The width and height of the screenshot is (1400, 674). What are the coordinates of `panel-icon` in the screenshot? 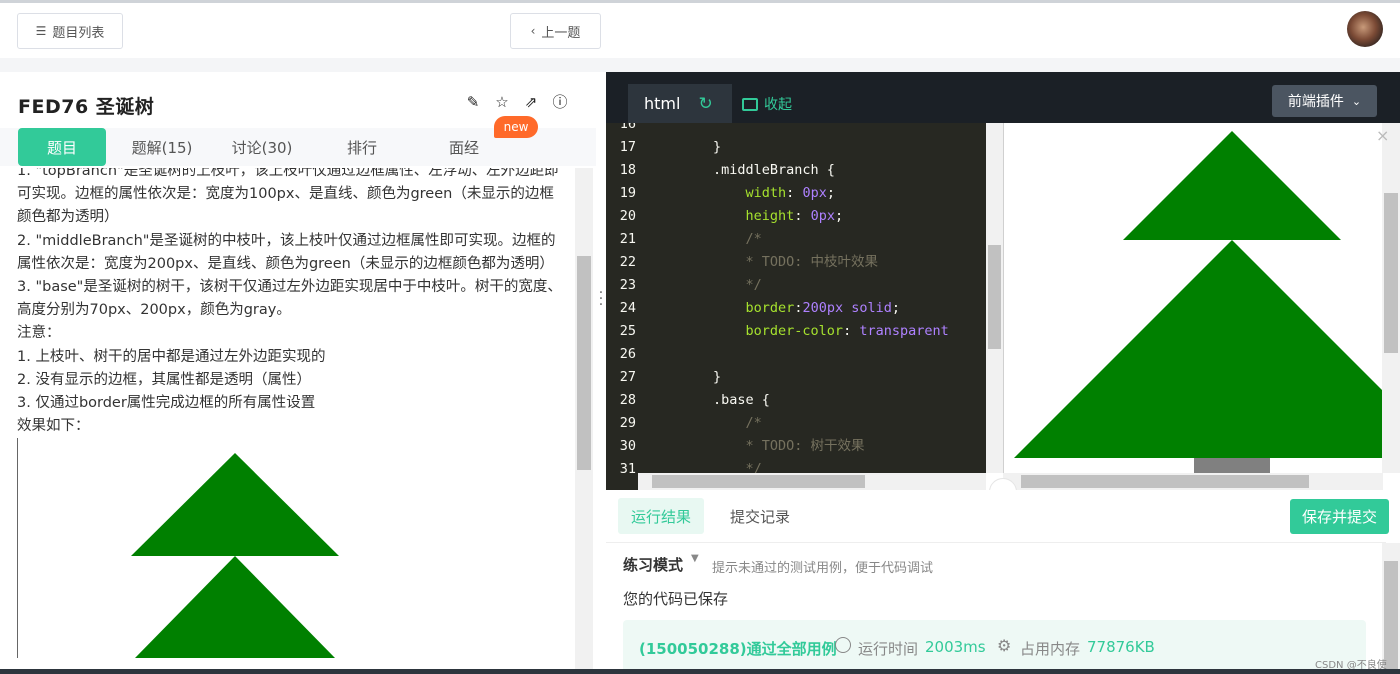 It's located at (750, 104).